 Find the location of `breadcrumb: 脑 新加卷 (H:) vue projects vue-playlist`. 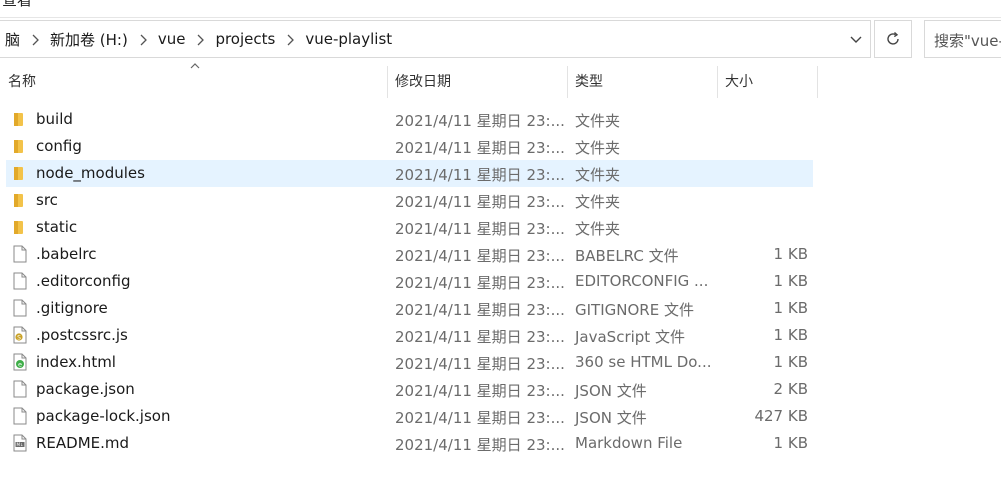

breadcrumb: 脑 新加卷 (H:) vue projects vue-playlist is located at coordinates (198, 39).